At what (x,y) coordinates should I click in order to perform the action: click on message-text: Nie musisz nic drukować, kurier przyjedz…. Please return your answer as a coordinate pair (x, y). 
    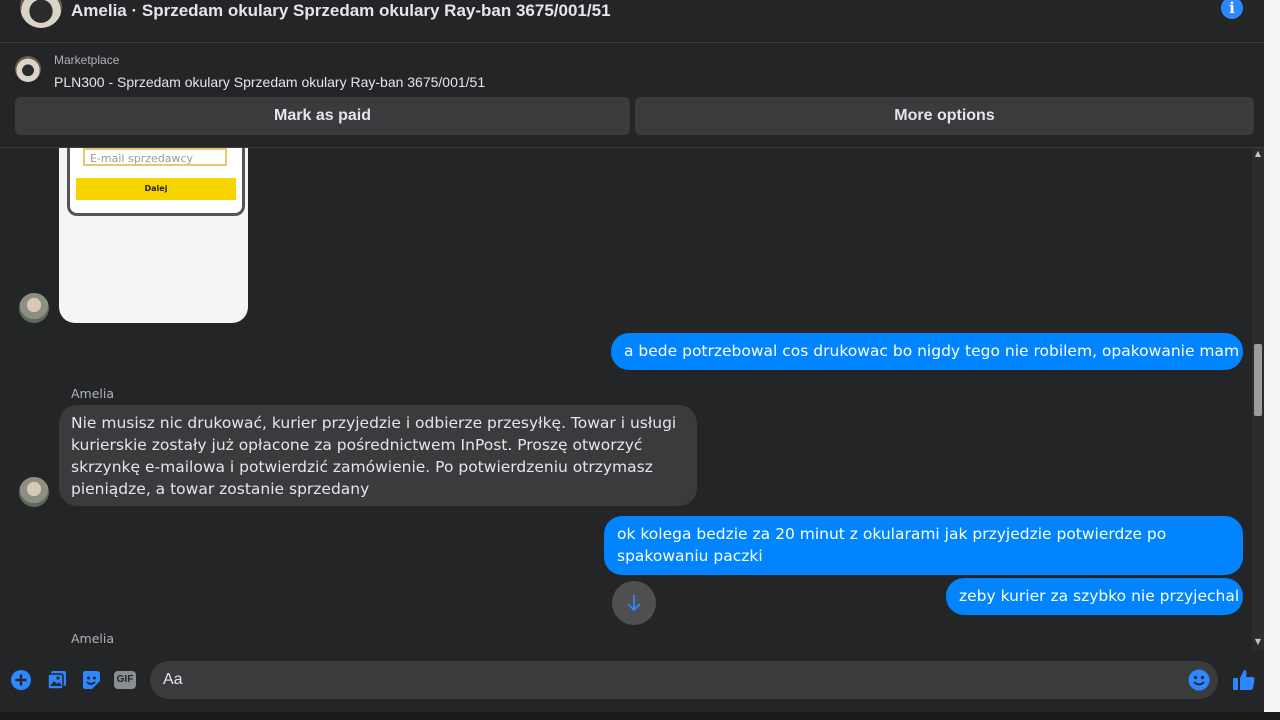
    Looking at the image, I should click on (374, 456).